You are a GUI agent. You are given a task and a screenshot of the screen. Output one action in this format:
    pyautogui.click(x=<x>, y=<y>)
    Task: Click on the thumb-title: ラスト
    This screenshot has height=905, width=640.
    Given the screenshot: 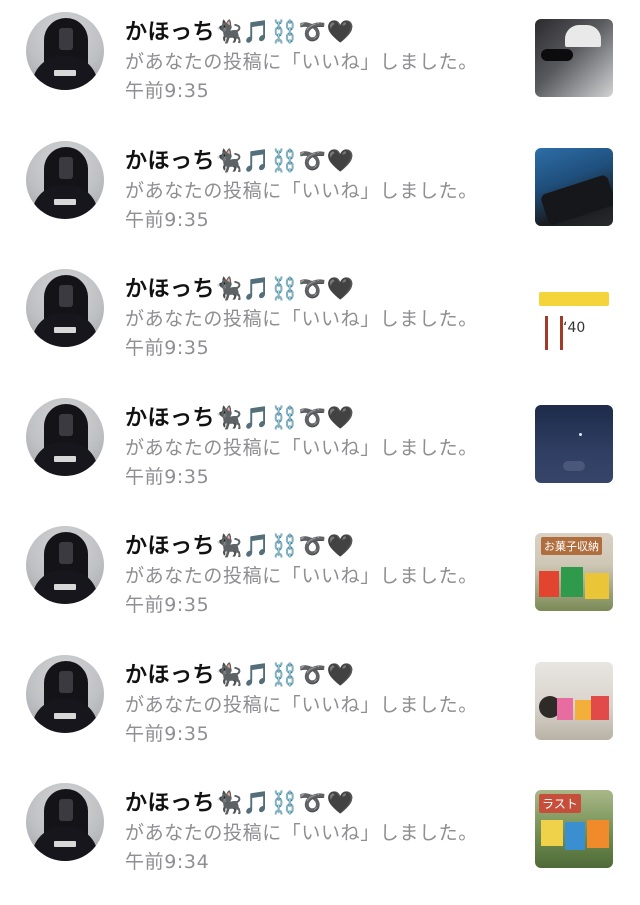 What is the action you would take?
    pyautogui.click(x=560, y=803)
    